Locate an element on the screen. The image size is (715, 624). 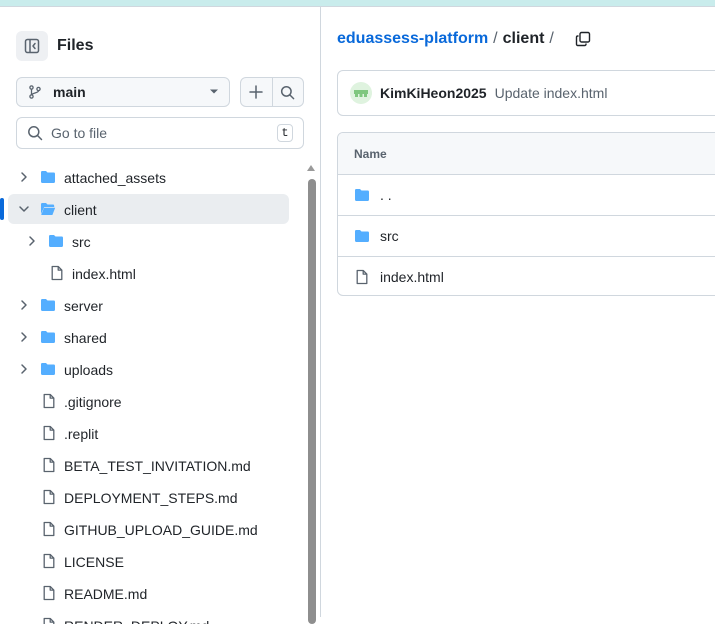
tree-item-server: server is located at coordinates (148, 305).